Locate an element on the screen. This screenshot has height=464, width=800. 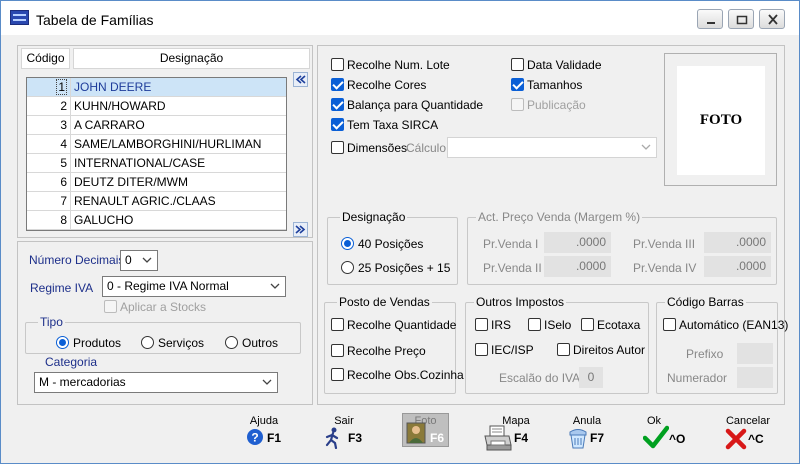
preco-venda-2-field: .0000 is located at coordinates (577, 266).